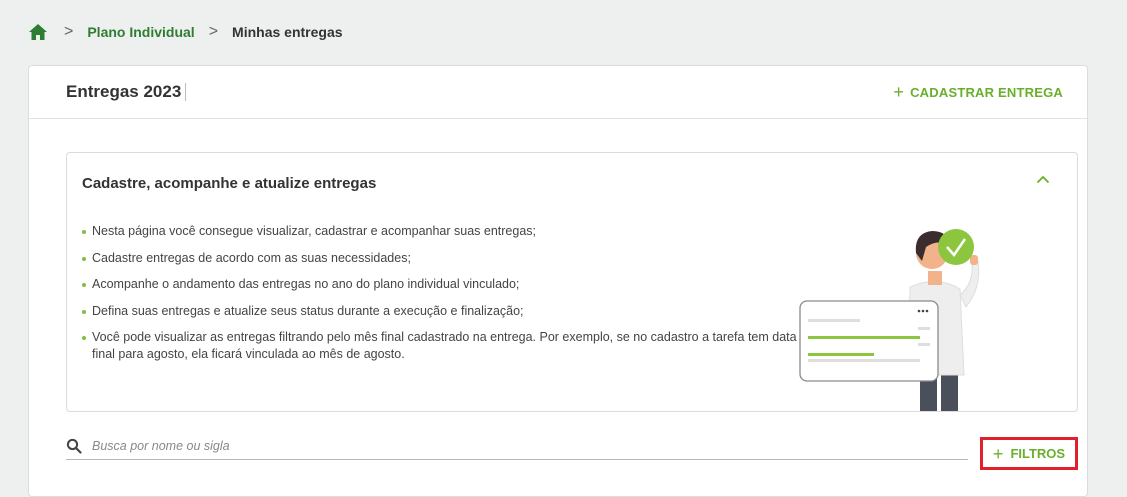 The image size is (1127, 497). What do you see at coordinates (558, 92) in the screenshot?
I see `card-header: Entregas 2023 + CADASTRAR ENTREGA` at bounding box center [558, 92].